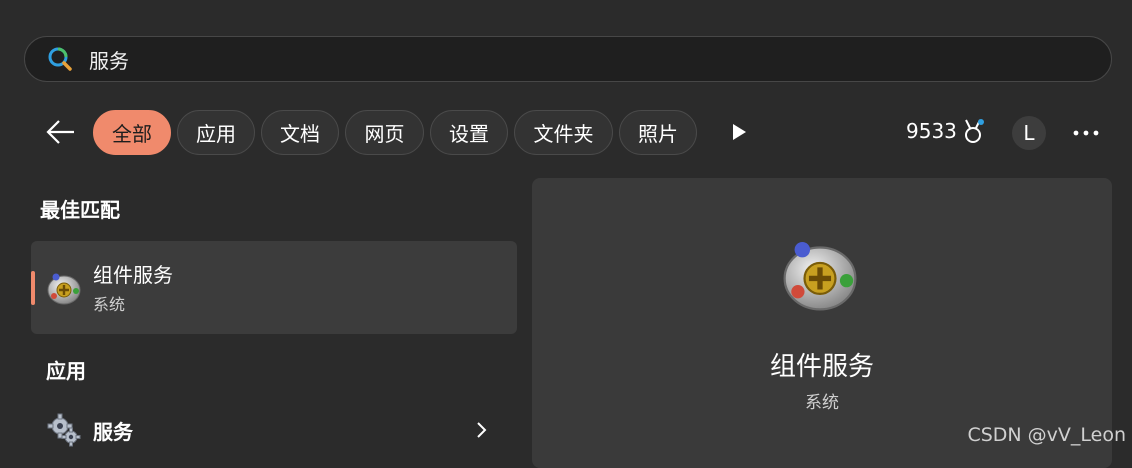 This screenshot has height=468, width=1132. Describe the element at coordinates (33, 288) in the screenshot. I see `selection-accent` at that location.